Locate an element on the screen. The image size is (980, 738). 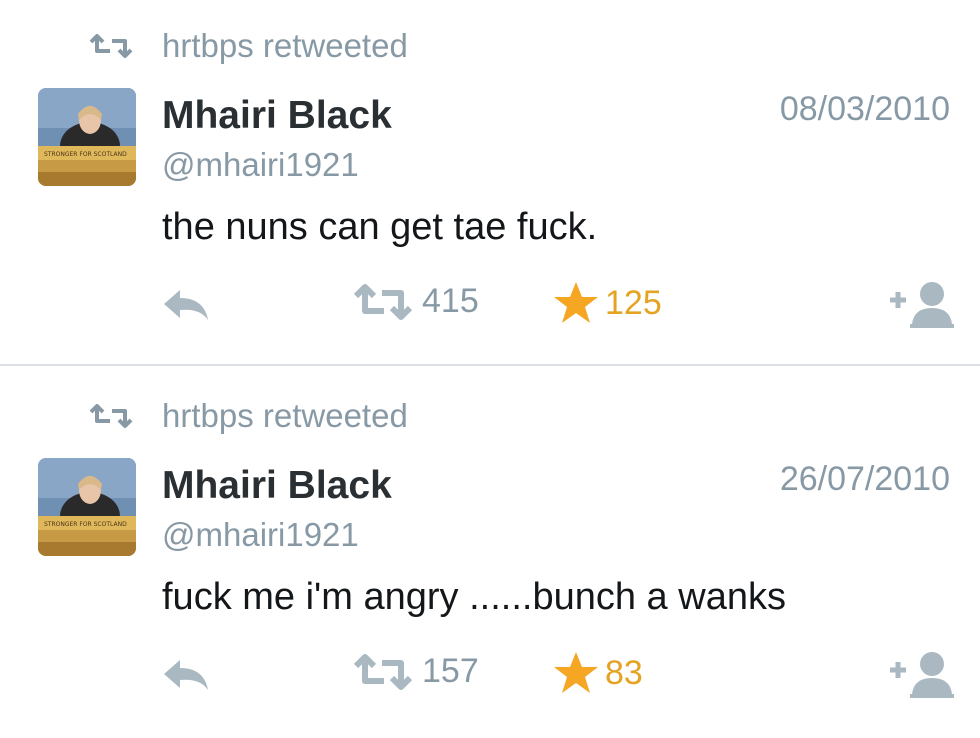
favorite-button: 83 is located at coordinates (598, 673).